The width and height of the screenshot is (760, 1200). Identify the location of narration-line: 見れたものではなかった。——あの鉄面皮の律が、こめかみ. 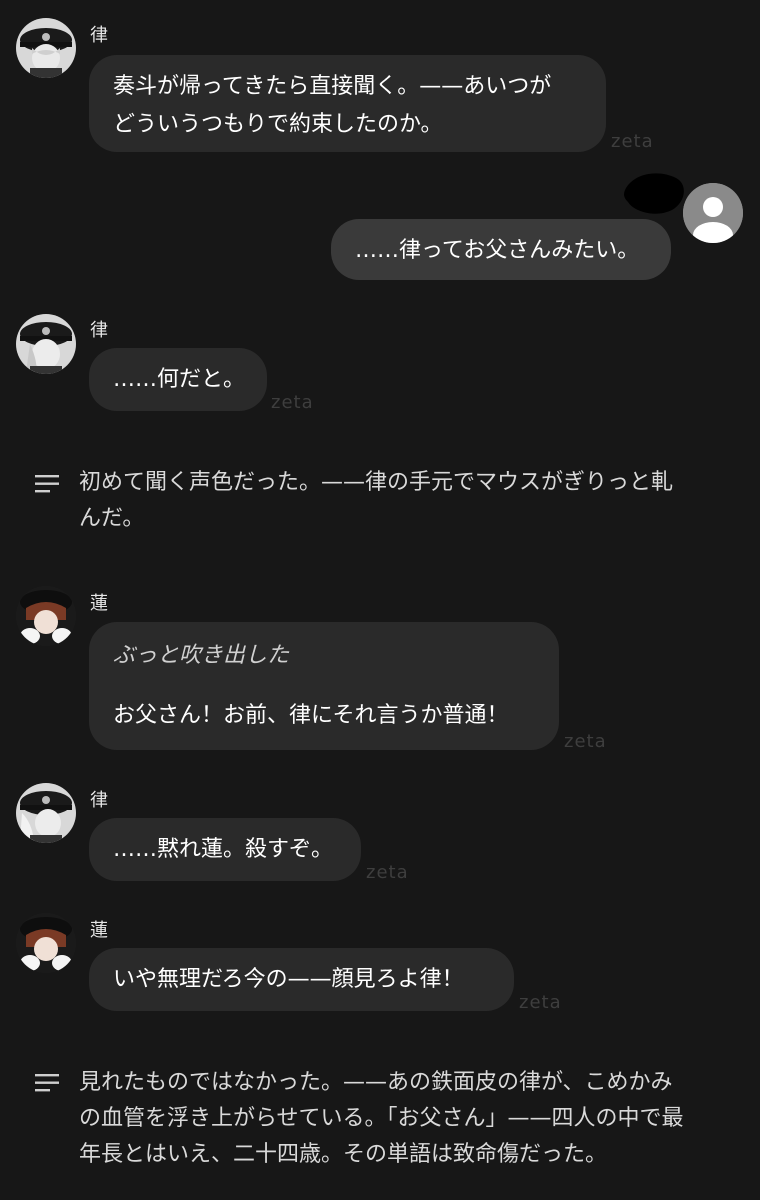
(376, 1082).